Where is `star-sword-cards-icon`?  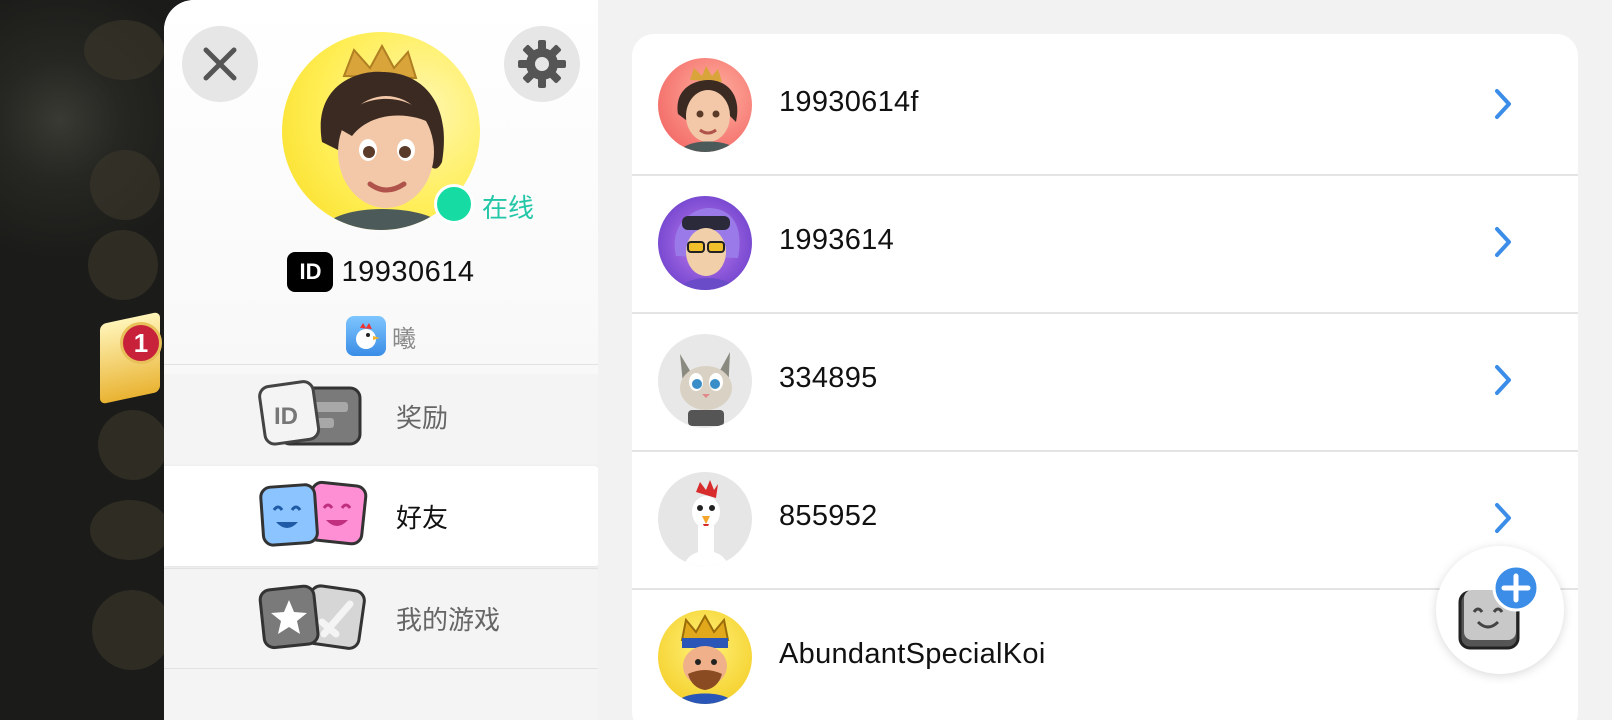 star-sword-cards-icon is located at coordinates (314, 618).